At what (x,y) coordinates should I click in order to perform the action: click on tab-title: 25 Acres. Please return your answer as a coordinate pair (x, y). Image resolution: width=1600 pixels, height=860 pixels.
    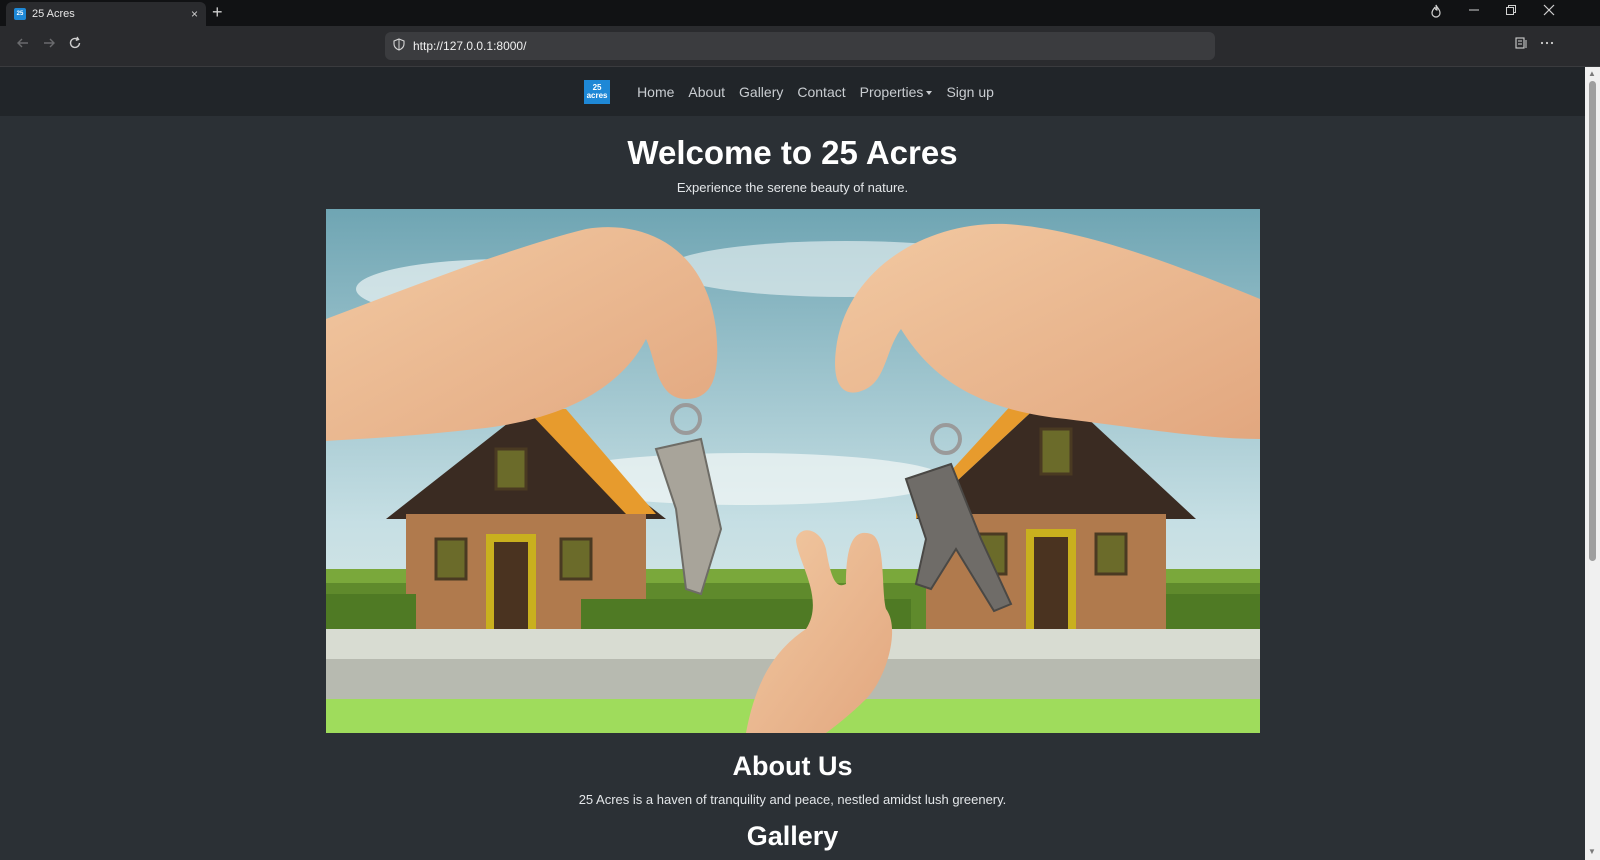
    Looking at the image, I should click on (53, 14).